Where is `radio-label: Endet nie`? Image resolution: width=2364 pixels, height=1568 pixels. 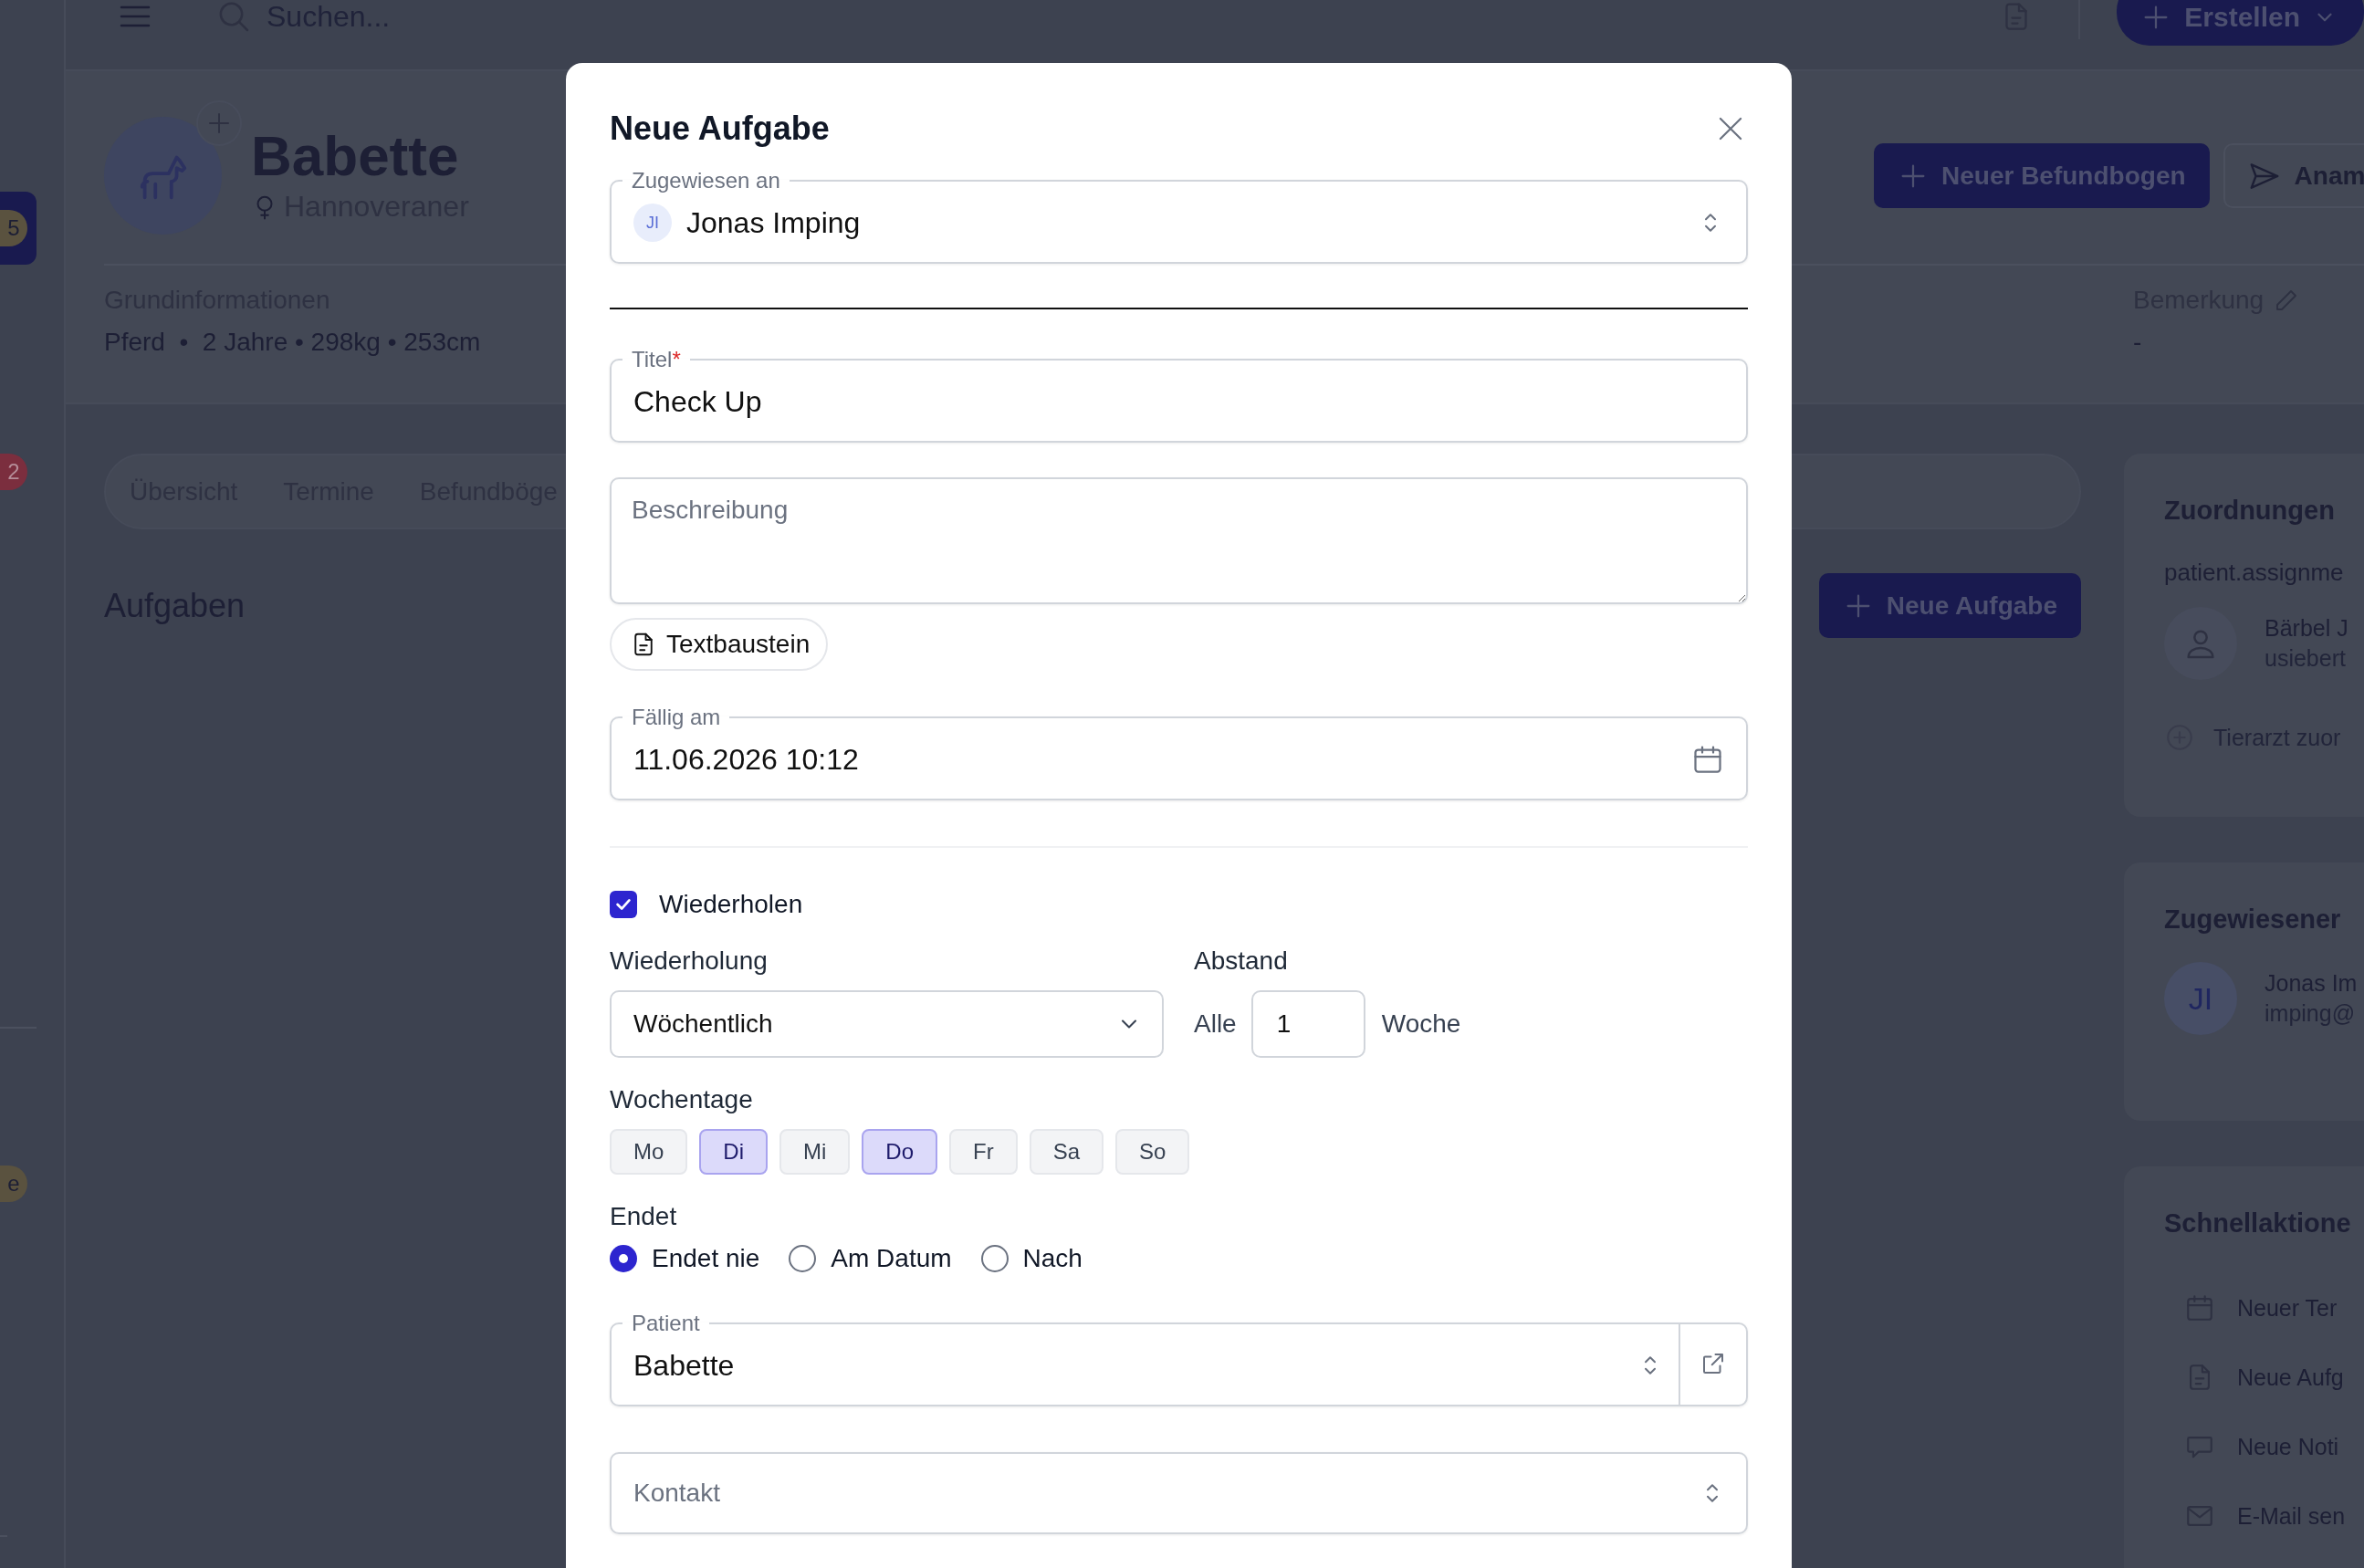 radio-label: Endet nie is located at coordinates (706, 1259).